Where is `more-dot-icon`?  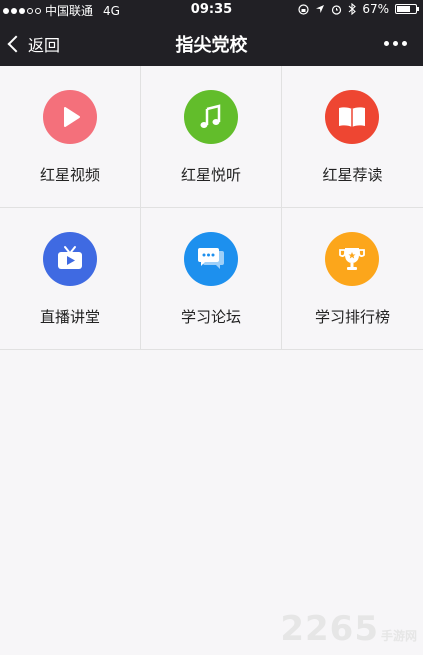
more-dot-icon is located at coordinates (386, 43).